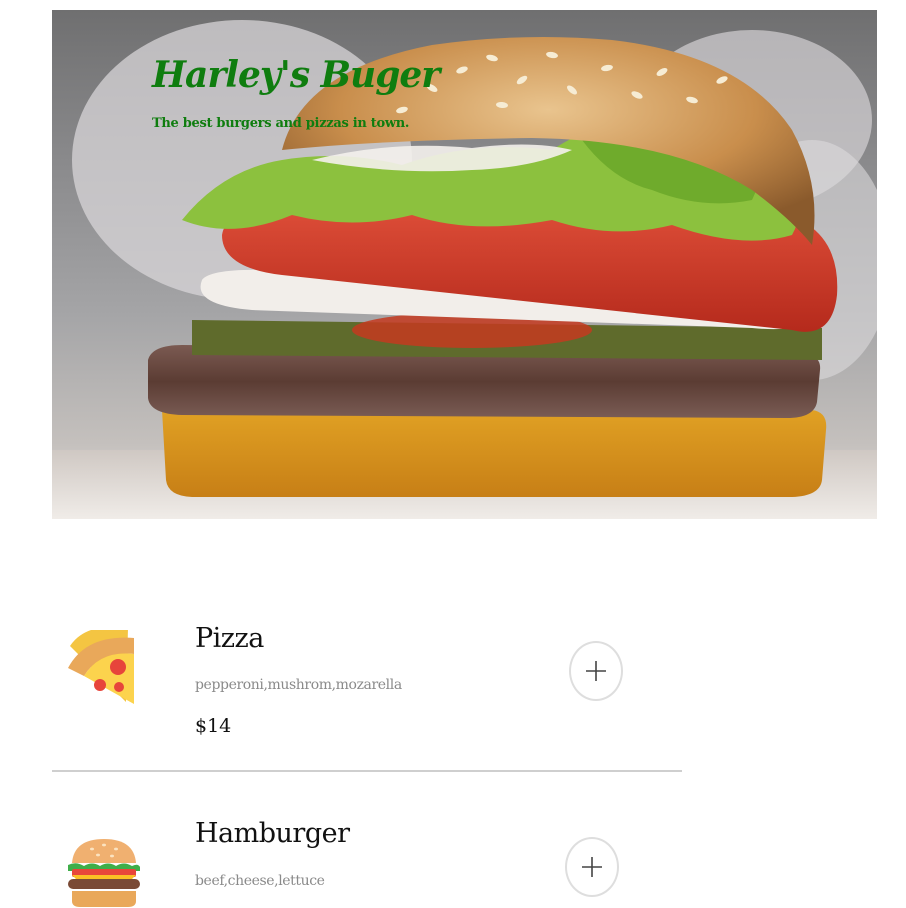 The image size is (906, 908). Describe the element at coordinates (298, 685) in the screenshot. I see `item-description: pepperoni,mushrom,mozarella` at that location.